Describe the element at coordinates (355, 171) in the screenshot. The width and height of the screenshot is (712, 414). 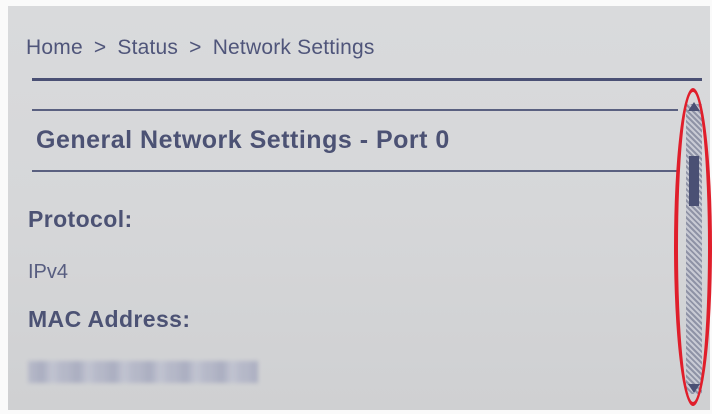
I see `section-bottom-divider` at that location.